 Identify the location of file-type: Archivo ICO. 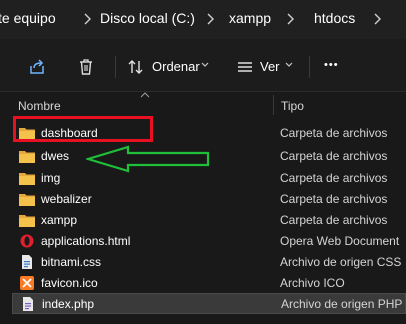
(312, 283).